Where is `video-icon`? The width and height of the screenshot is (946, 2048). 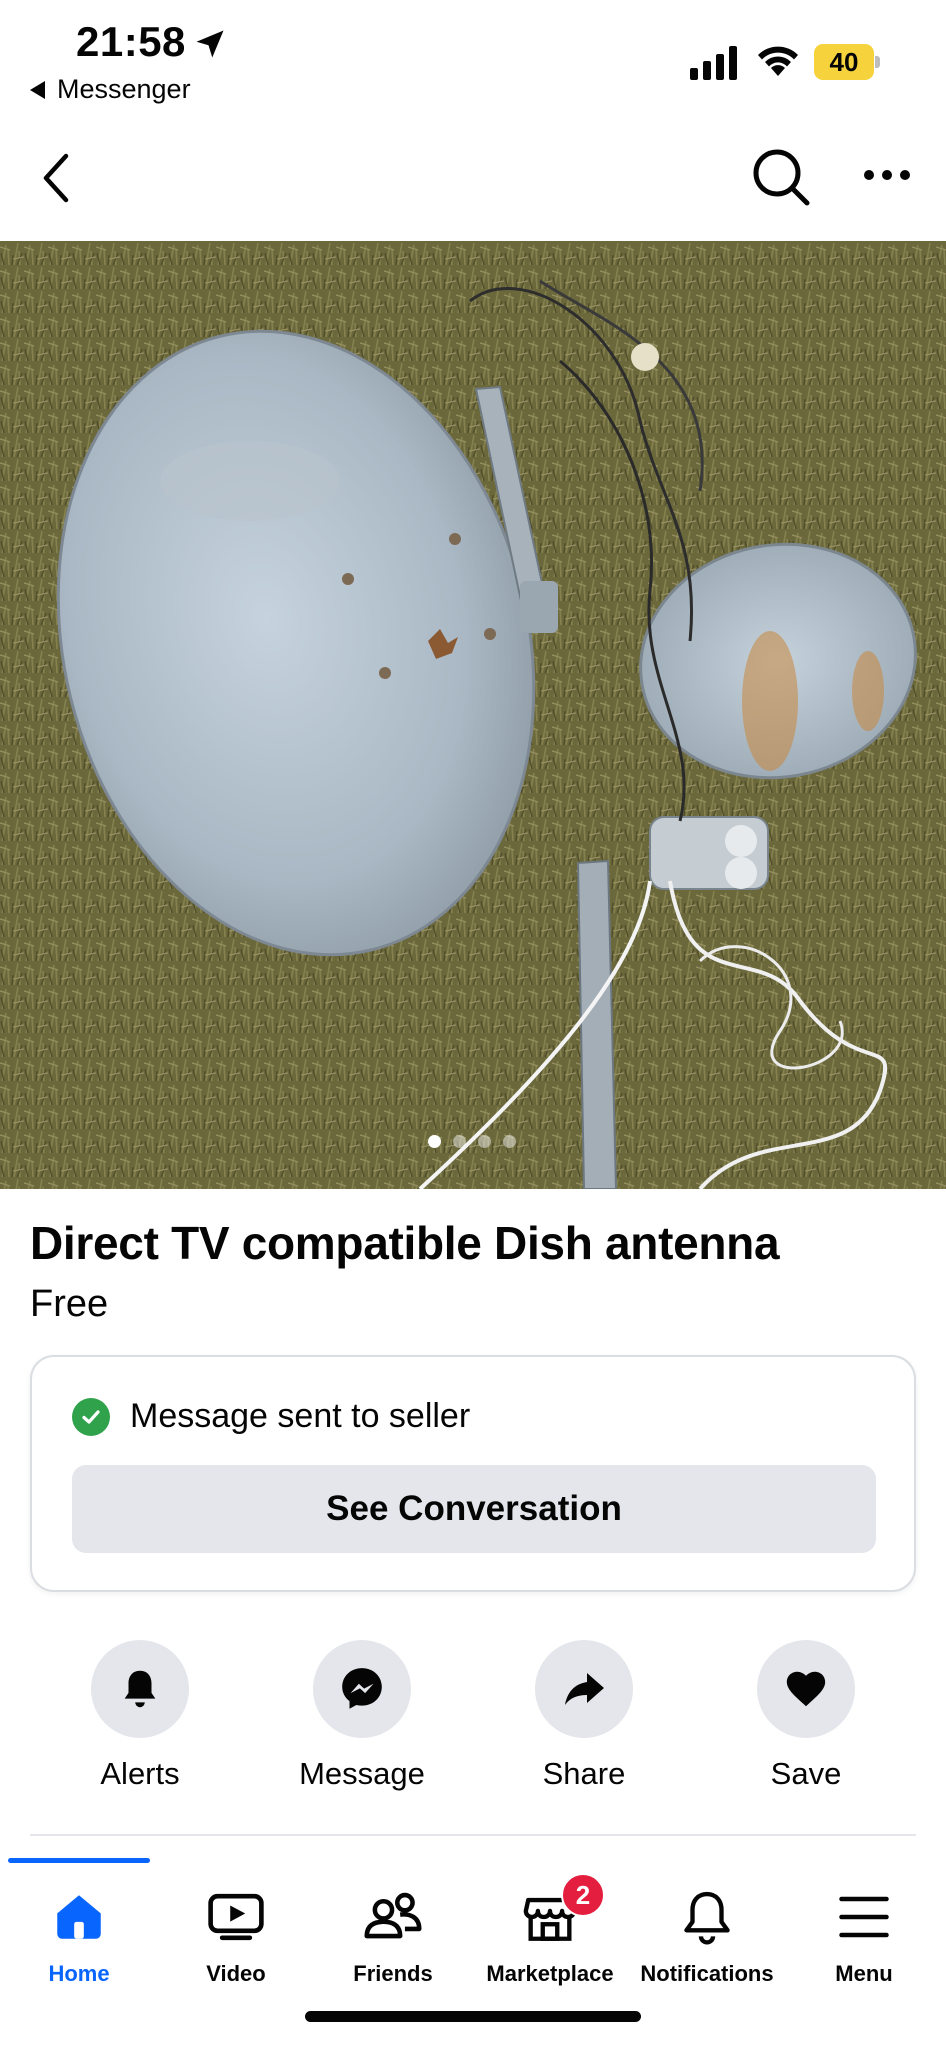 video-icon is located at coordinates (236, 1917).